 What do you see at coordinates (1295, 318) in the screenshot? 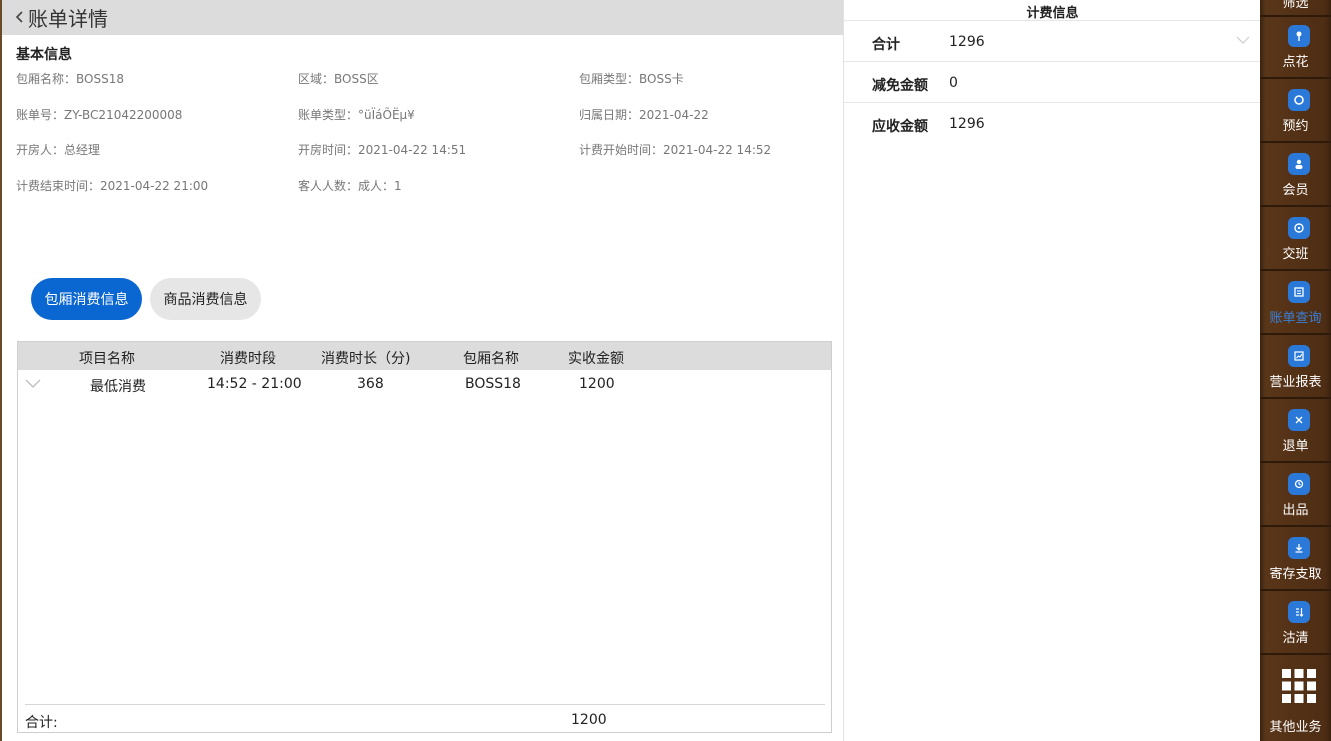
I see `sidebar-item-label: 账单查询` at bounding box center [1295, 318].